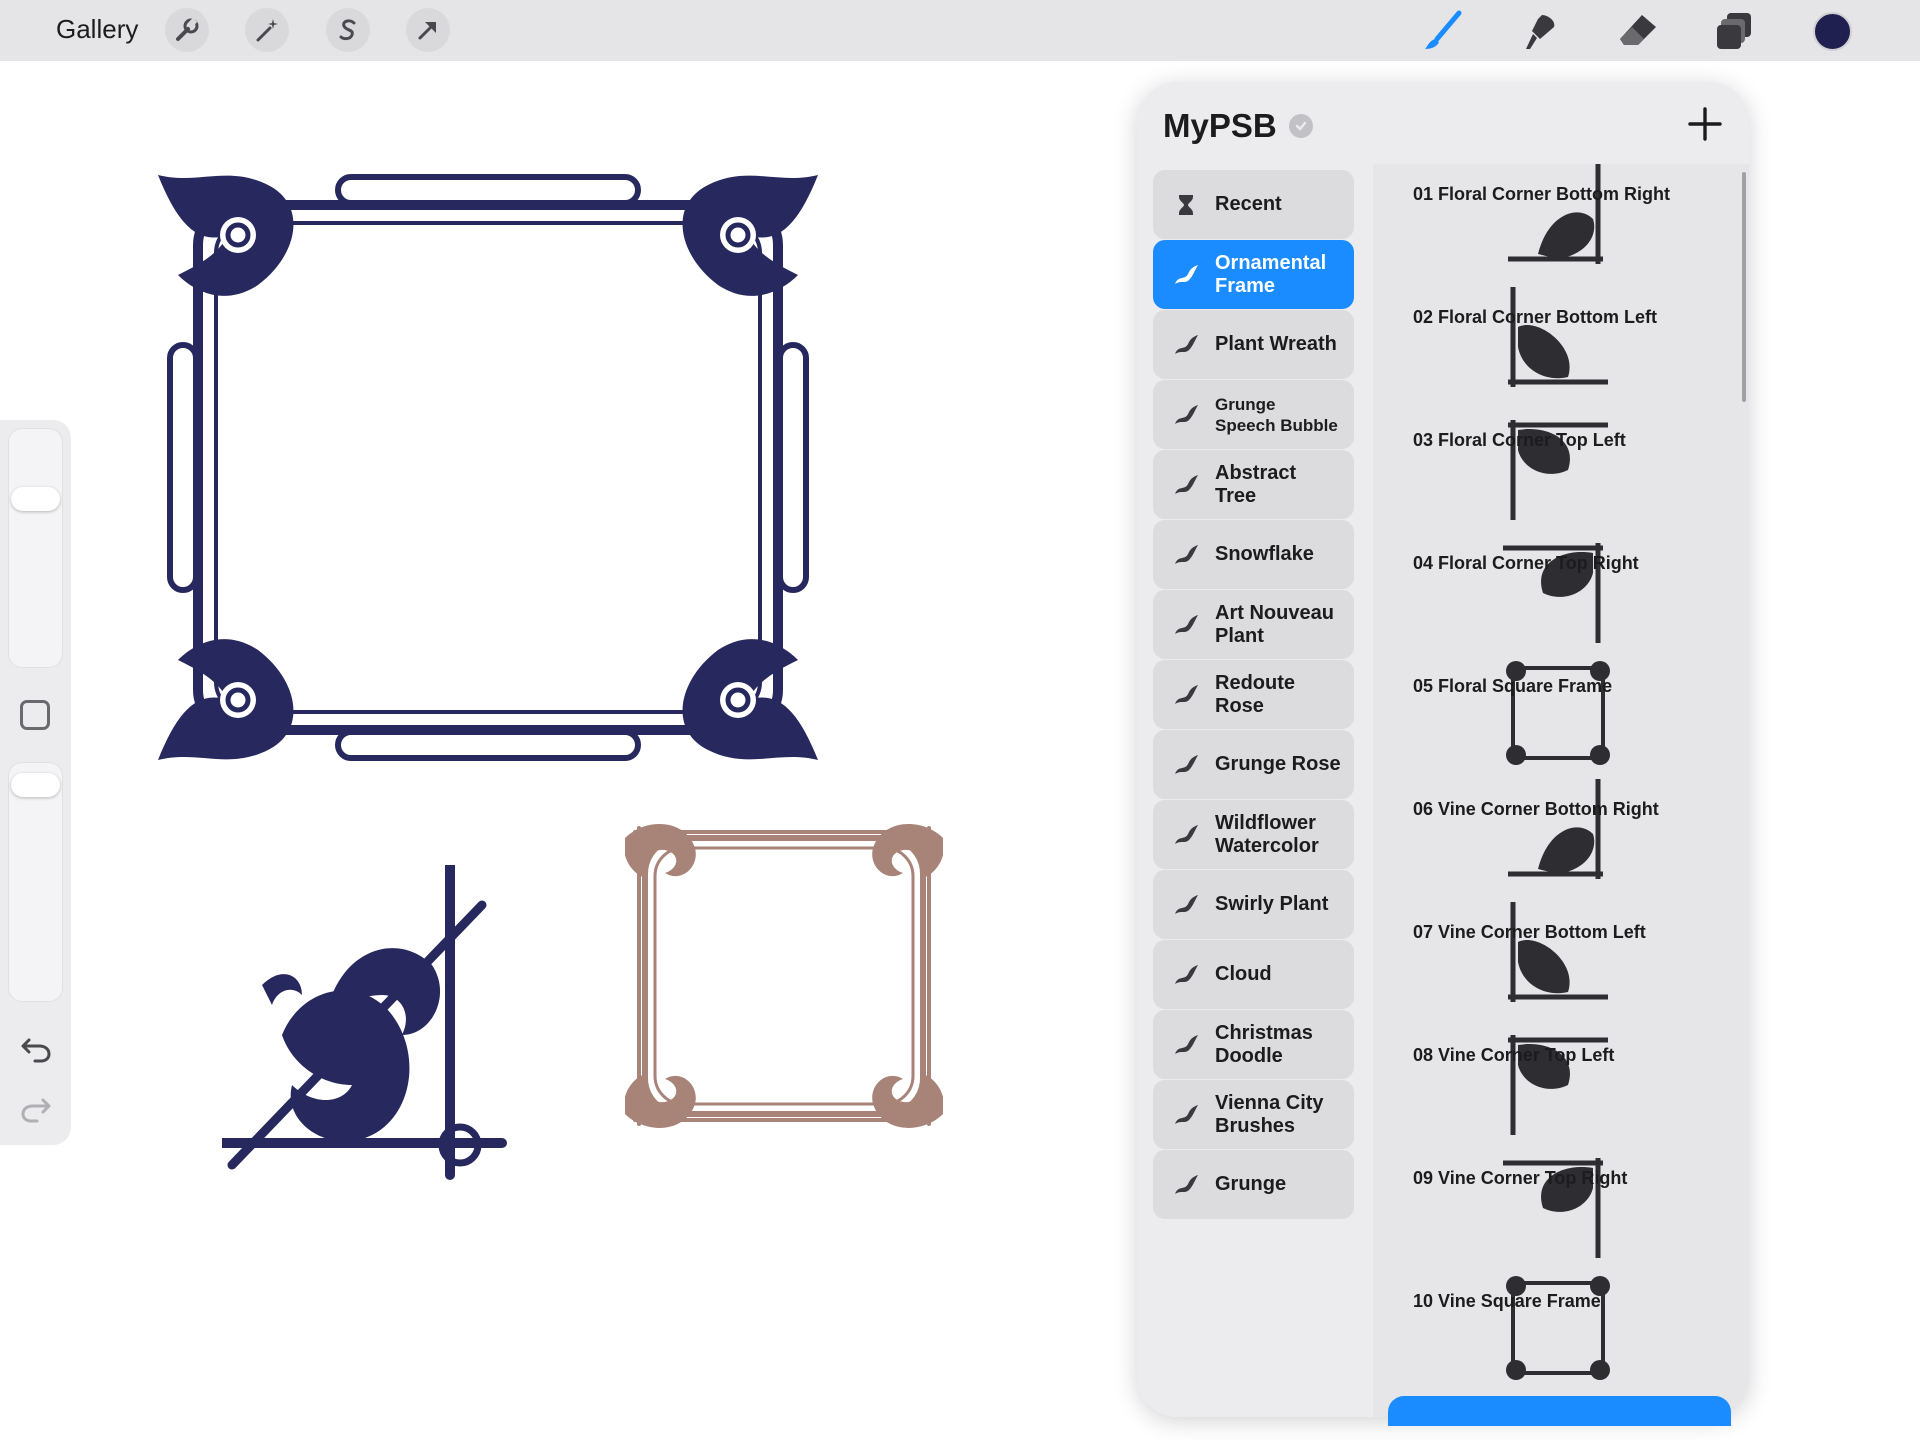  What do you see at coordinates (1186, 205) in the screenshot?
I see `hourglass-icon` at bounding box center [1186, 205].